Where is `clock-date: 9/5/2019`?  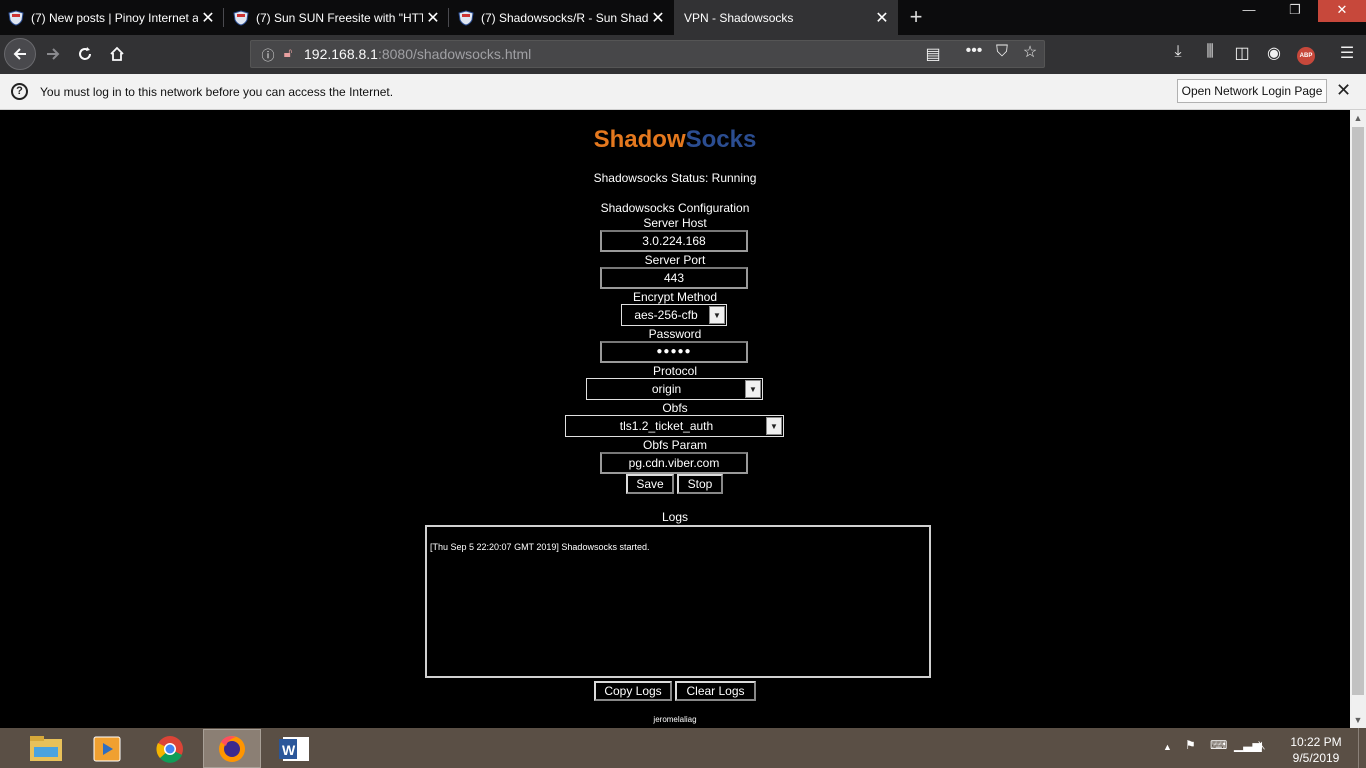 clock-date: 9/5/2019 is located at coordinates (1316, 758).